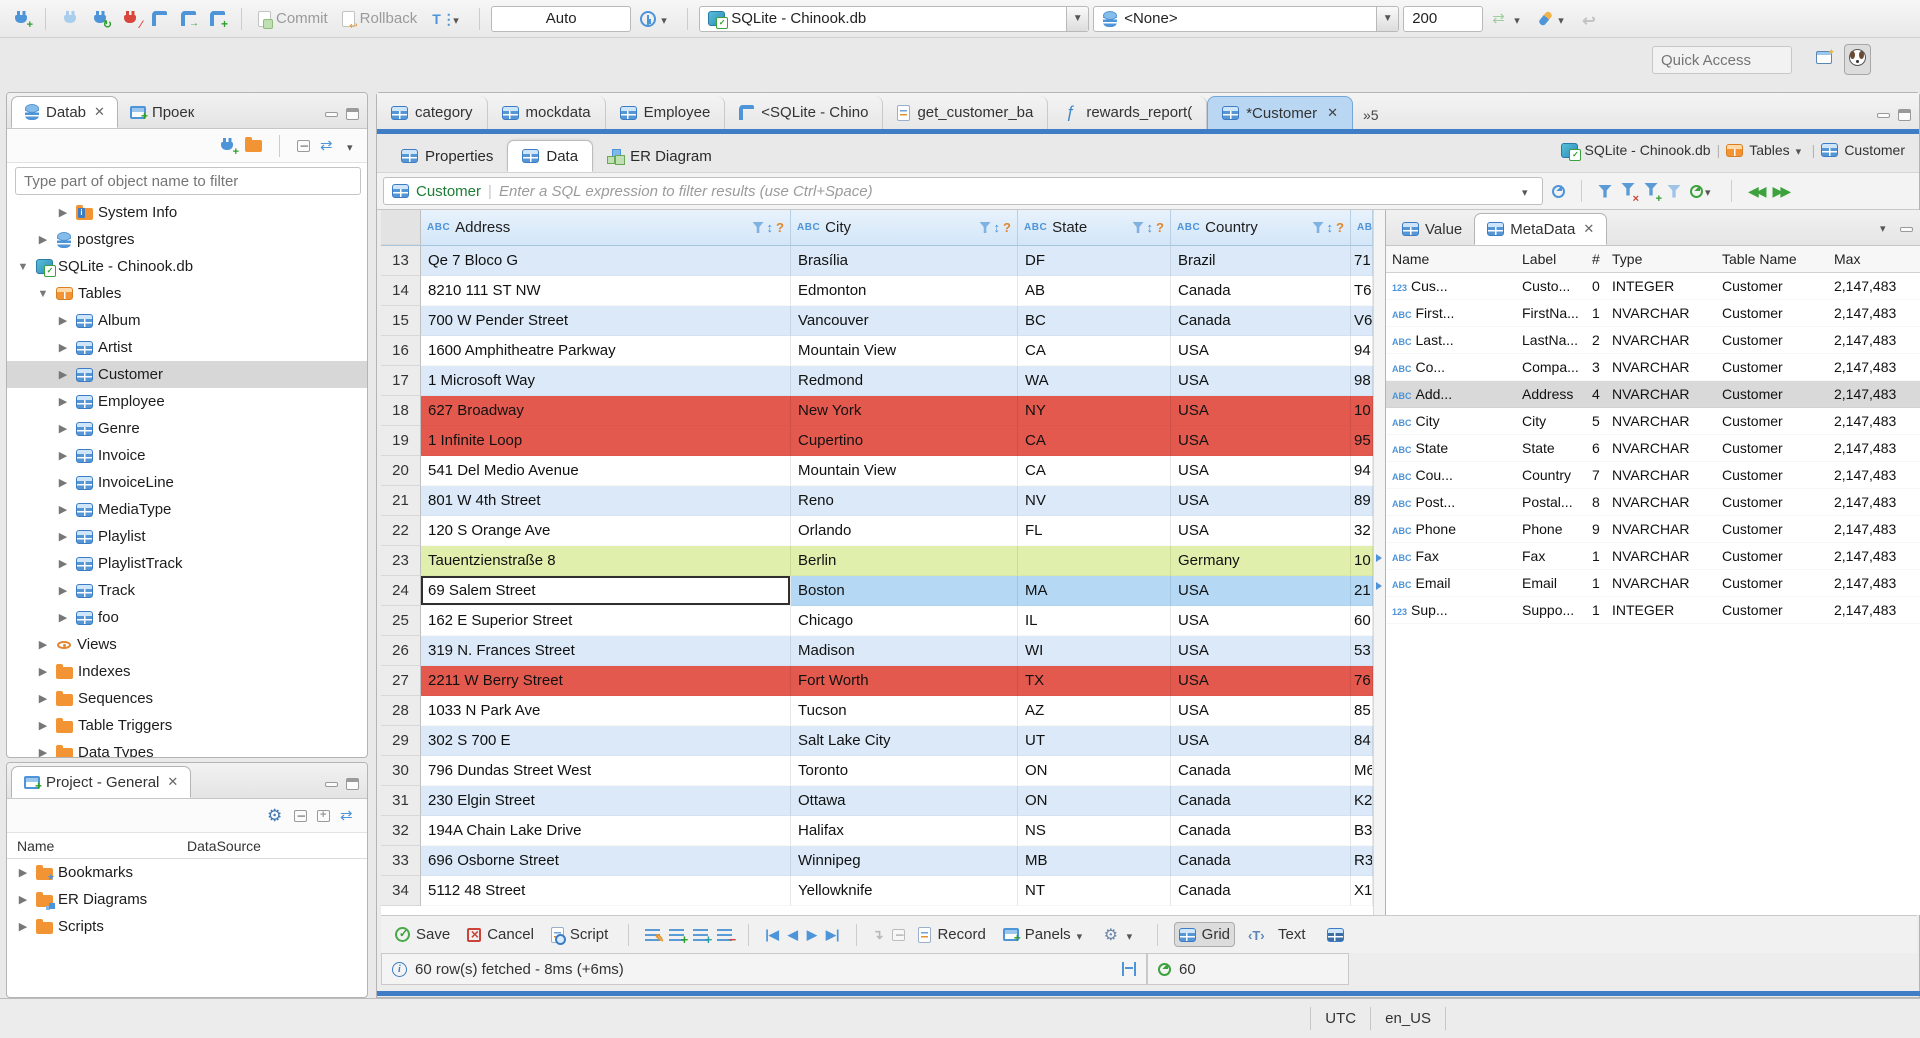 This screenshot has width=1920, height=1038. I want to click on cell-label: Email, so click(1553, 583).